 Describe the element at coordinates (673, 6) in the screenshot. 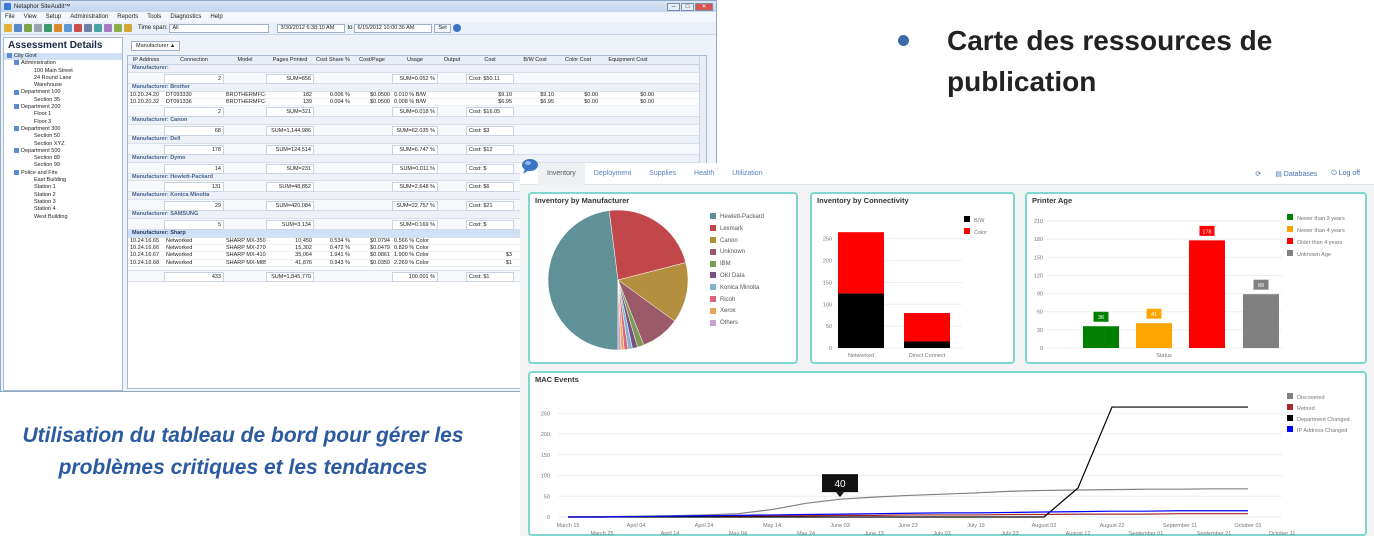

I see `minimize-button: –` at that location.